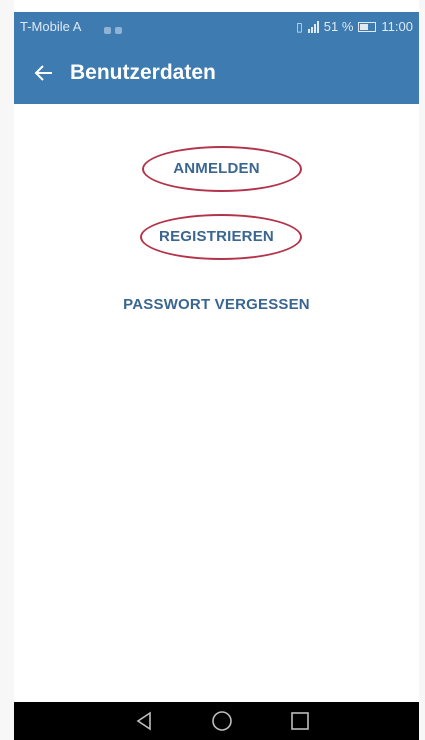 The height and width of the screenshot is (740, 425). Describe the element at coordinates (299, 26) in the screenshot. I see `vibrate-icon: ▯` at that location.